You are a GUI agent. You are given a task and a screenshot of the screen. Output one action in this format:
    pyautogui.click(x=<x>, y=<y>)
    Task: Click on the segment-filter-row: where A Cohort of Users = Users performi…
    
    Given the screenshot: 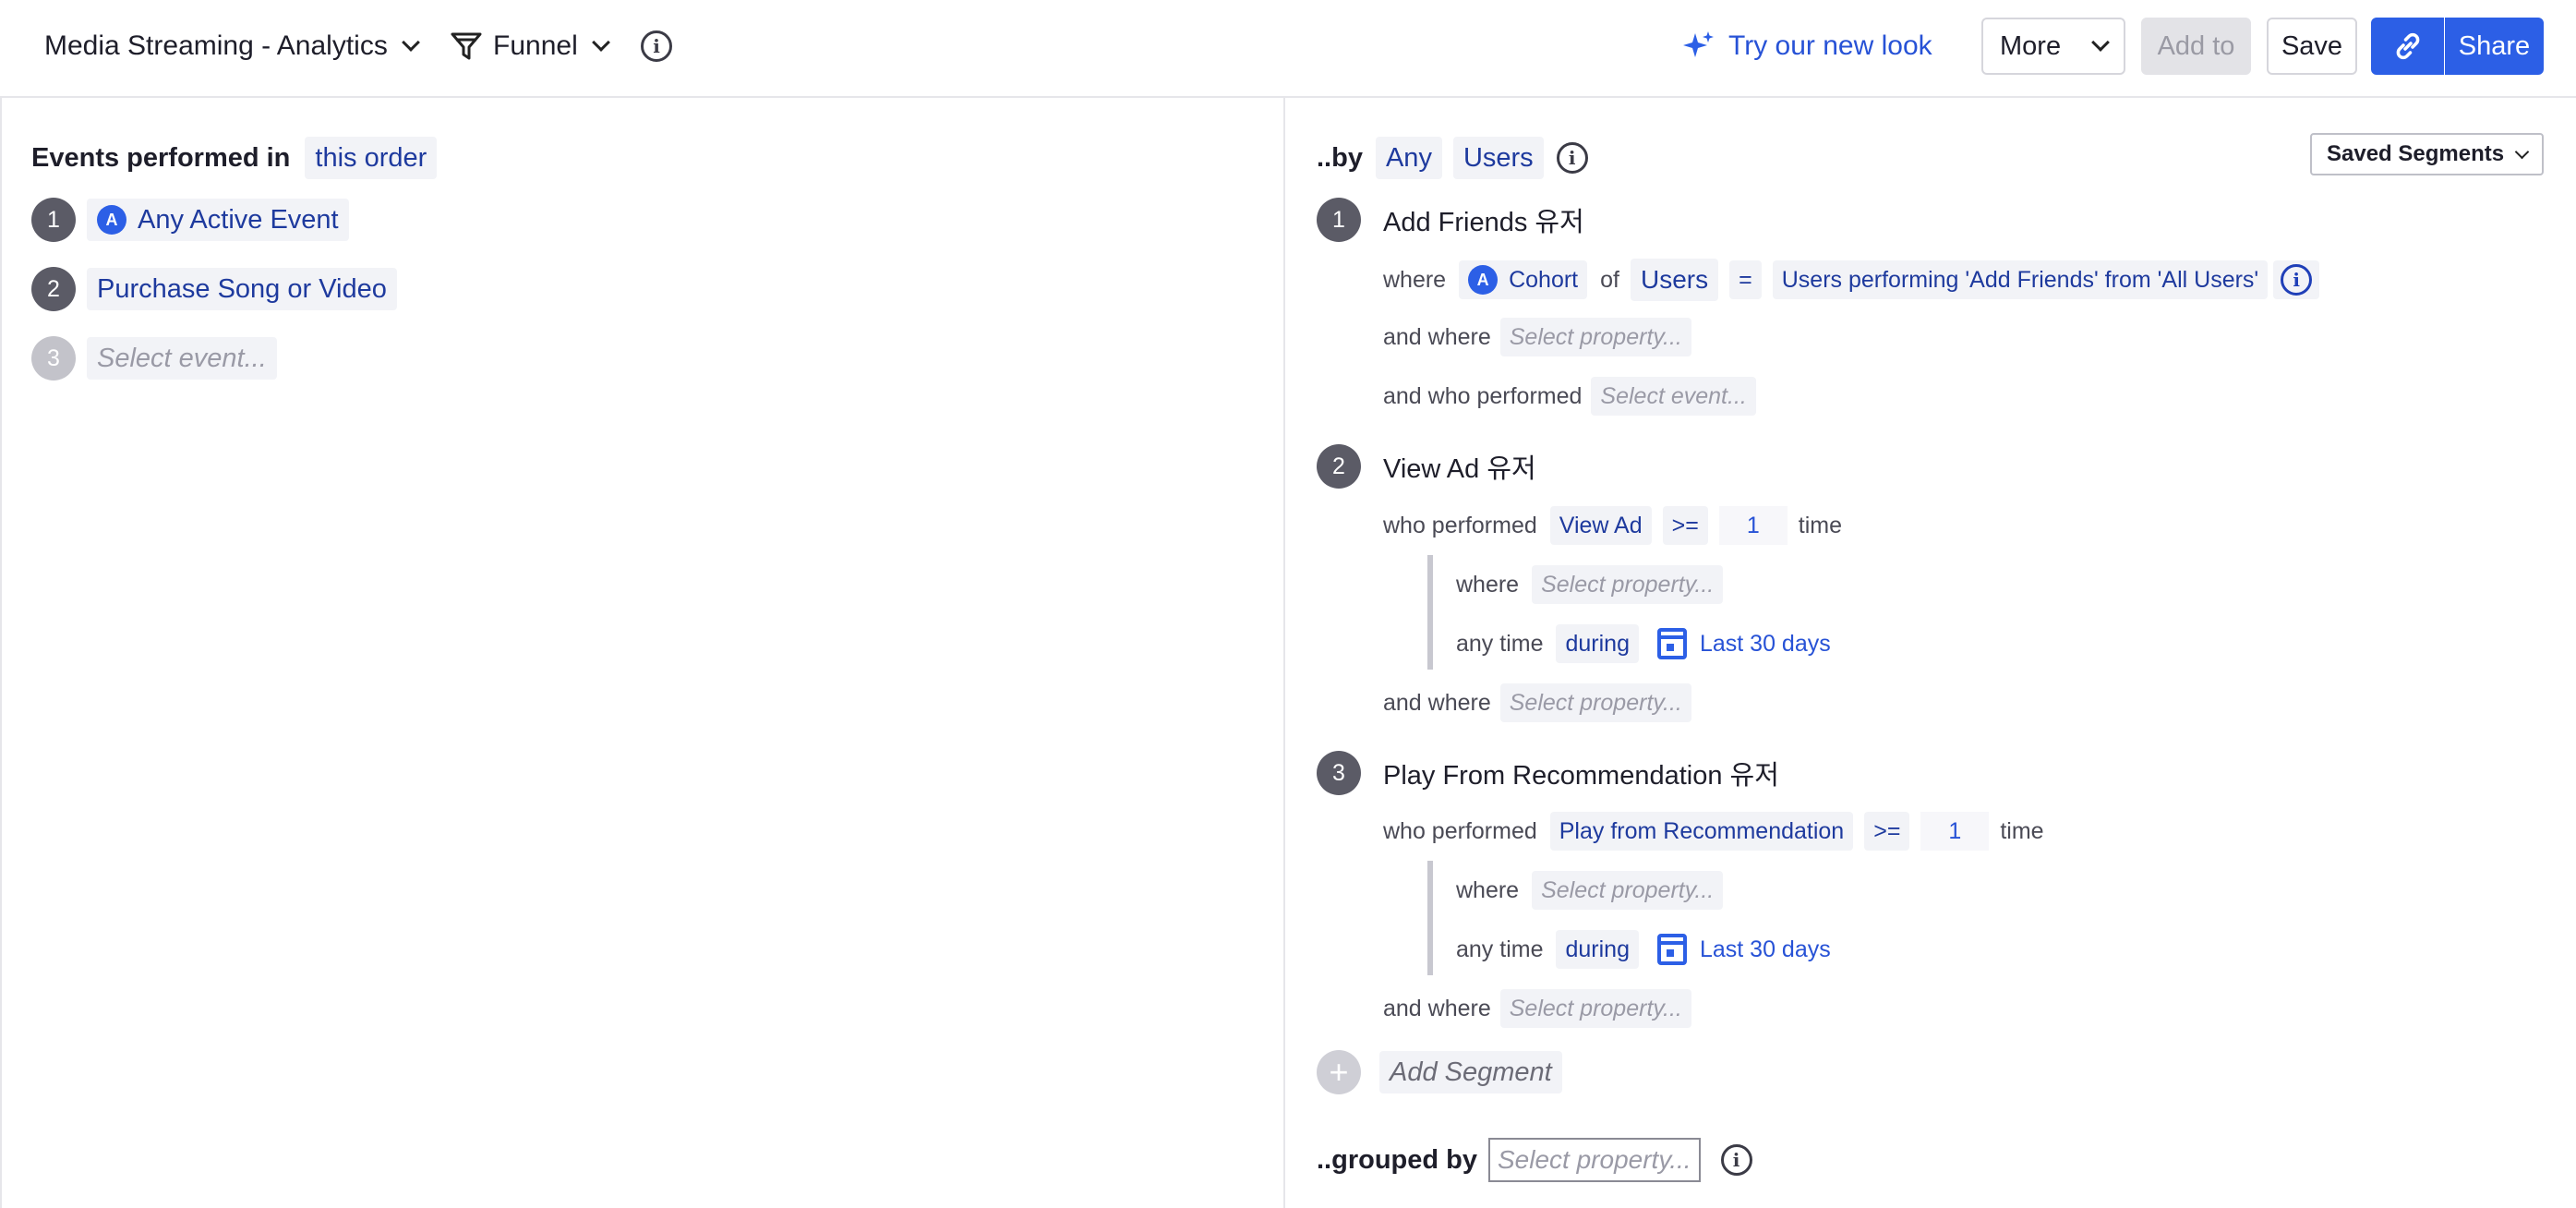 What is the action you would take?
    pyautogui.click(x=1851, y=280)
    